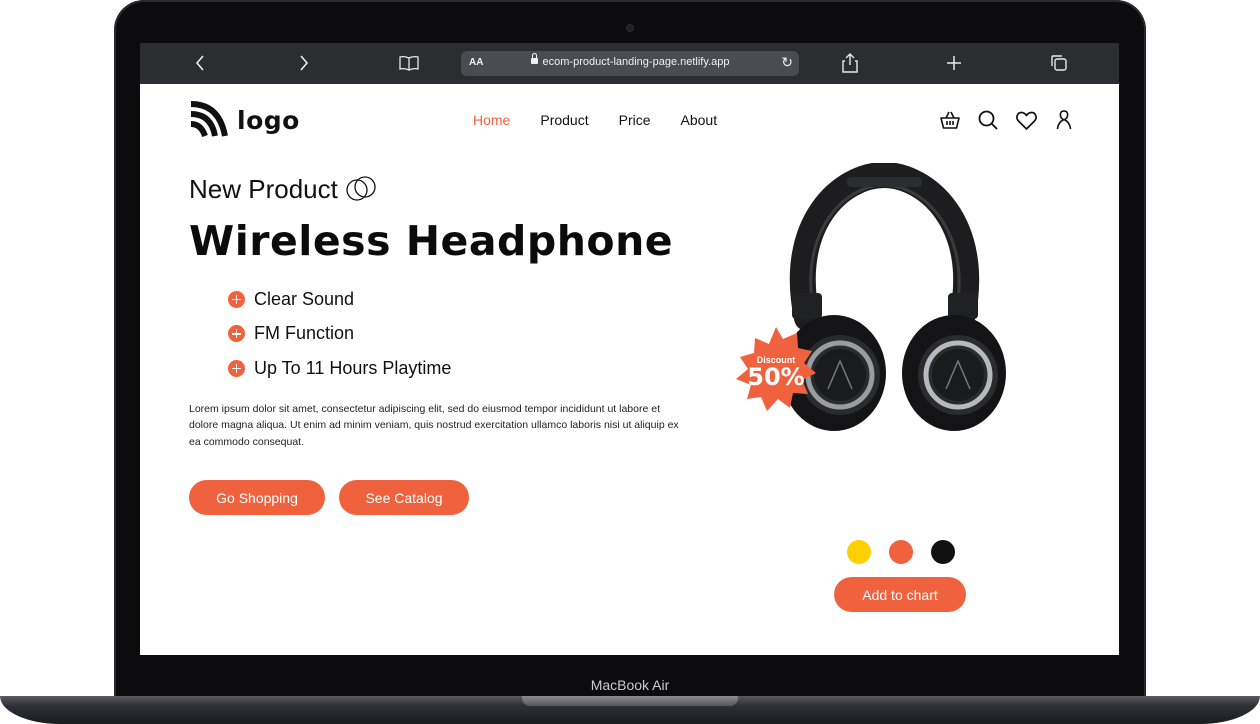 The width and height of the screenshot is (1260, 724). I want to click on reload-icon: ↻, so click(787, 62).